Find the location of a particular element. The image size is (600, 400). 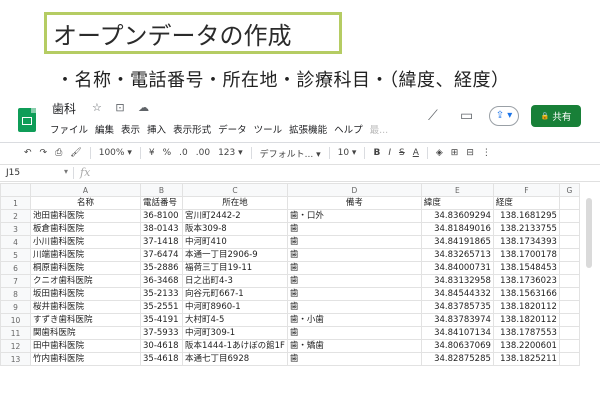

cell: 34.83609294 is located at coordinates (457, 216).